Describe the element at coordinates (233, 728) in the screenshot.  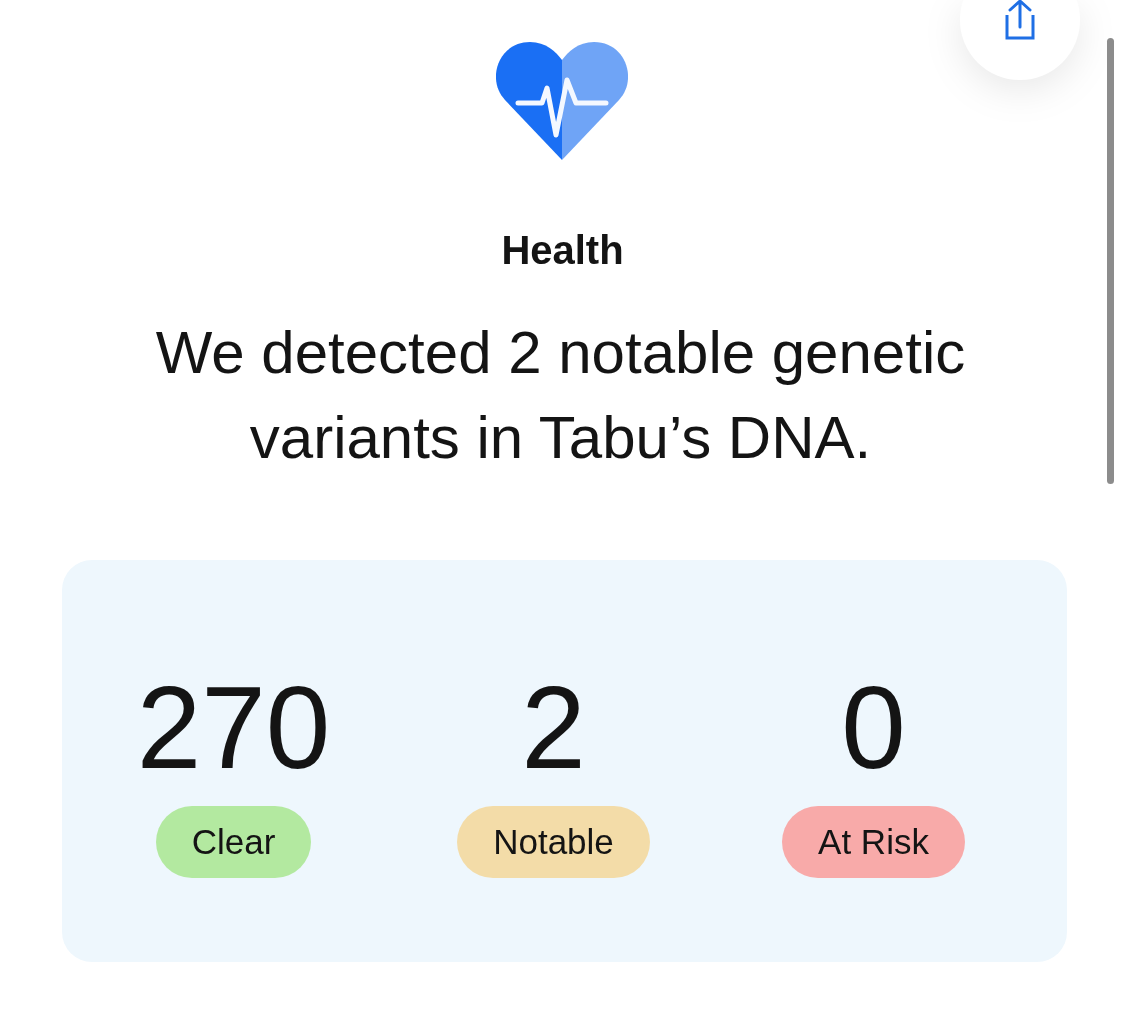
I see `variant-count: 270` at that location.